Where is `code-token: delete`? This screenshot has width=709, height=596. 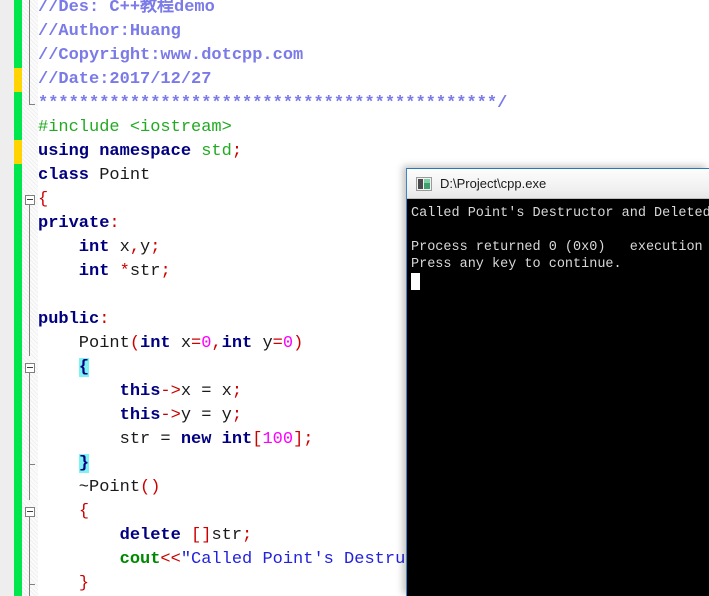
code-token: delete is located at coordinates (115, 535).